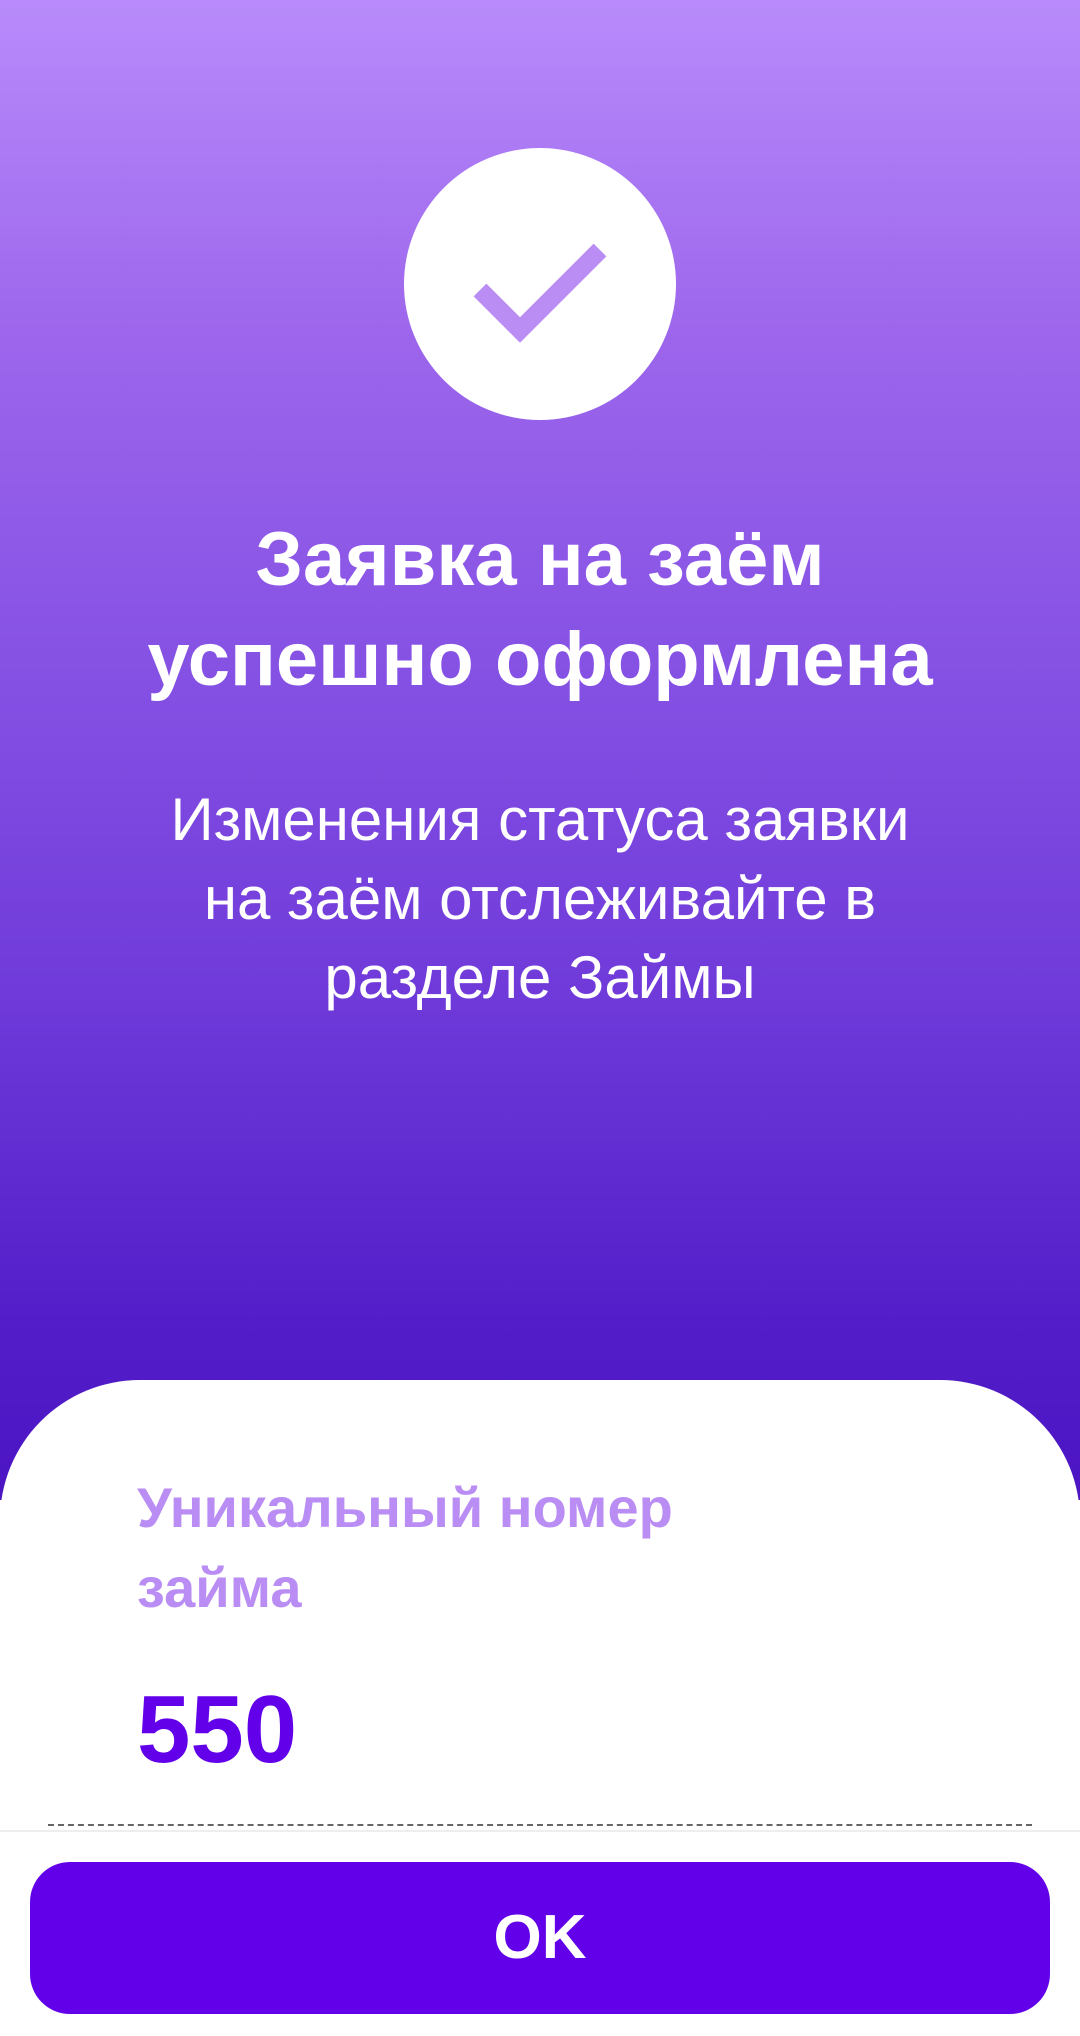  Describe the element at coordinates (540, 977) in the screenshot. I see `status-hint-line: разделе Займы` at that location.